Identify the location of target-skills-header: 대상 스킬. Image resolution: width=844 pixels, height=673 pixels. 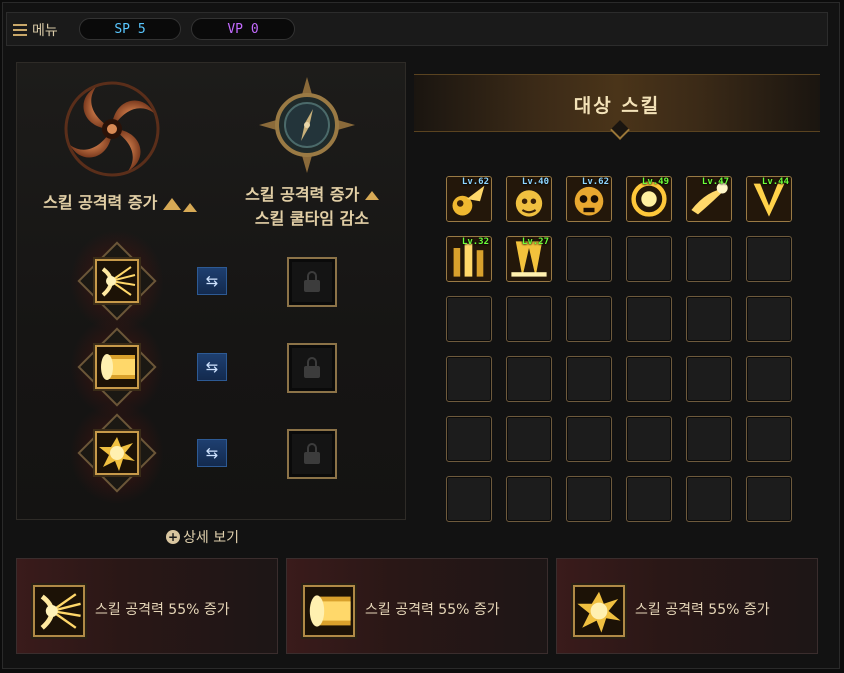
(617, 107).